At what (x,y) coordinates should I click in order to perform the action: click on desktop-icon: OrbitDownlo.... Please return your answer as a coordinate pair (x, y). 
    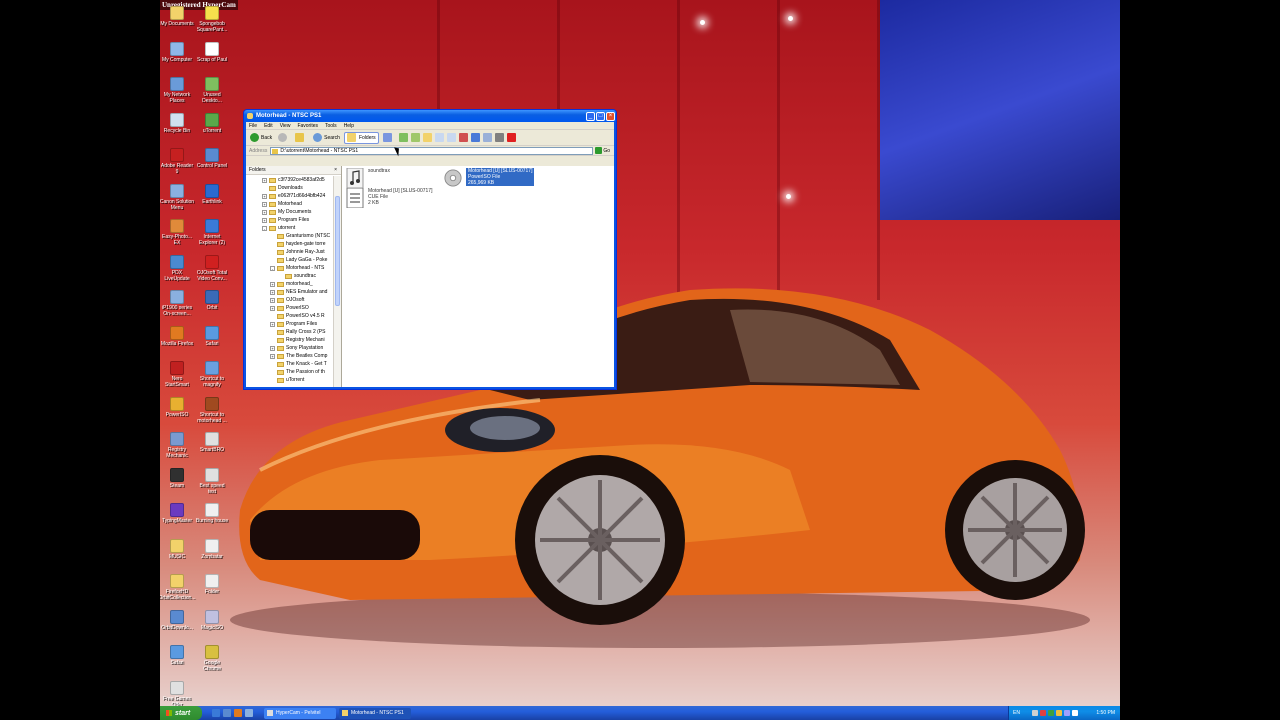
    Looking at the image, I should click on (177, 620).